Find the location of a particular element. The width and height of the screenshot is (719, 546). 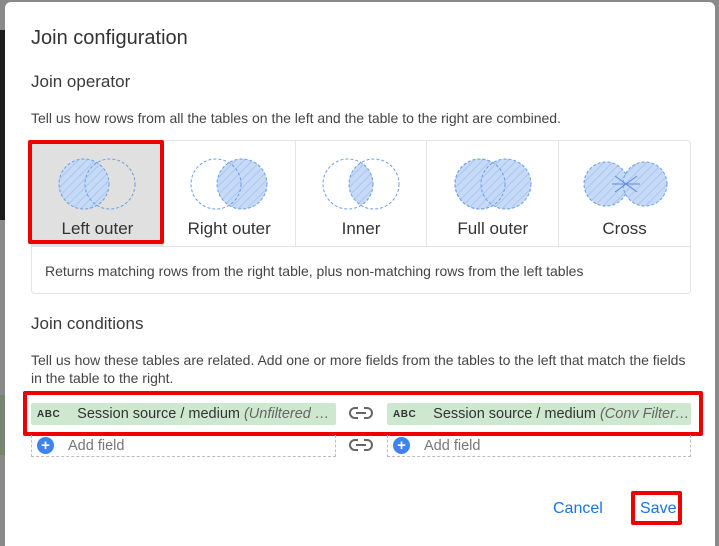

join-option-inner: Inner is located at coordinates (362, 193).